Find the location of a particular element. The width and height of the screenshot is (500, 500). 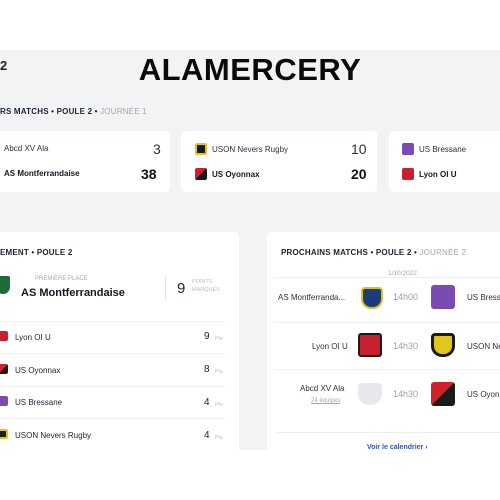

leader-logo-icon is located at coordinates (5, 285).